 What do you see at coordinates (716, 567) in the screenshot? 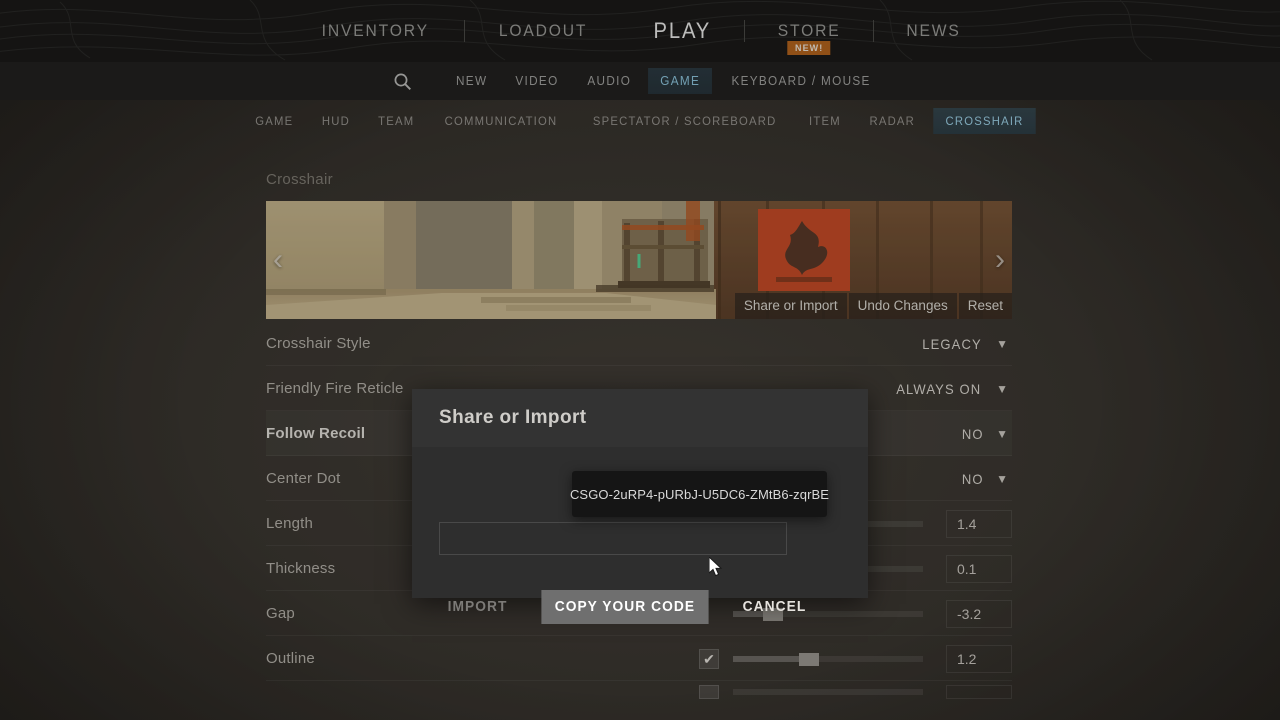
I see `mouse-cursor` at bounding box center [716, 567].